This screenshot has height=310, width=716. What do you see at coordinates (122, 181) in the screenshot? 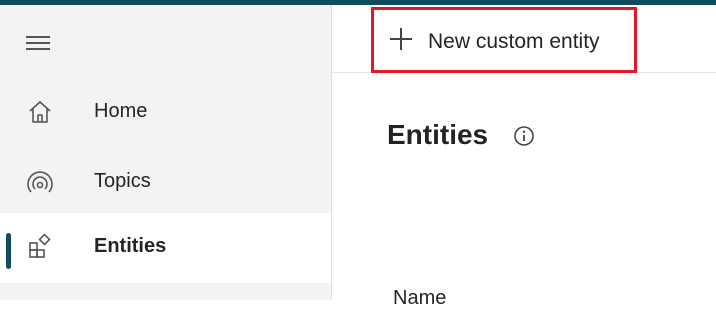
I see `sidebar-item-label: Topics` at bounding box center [122, 181].